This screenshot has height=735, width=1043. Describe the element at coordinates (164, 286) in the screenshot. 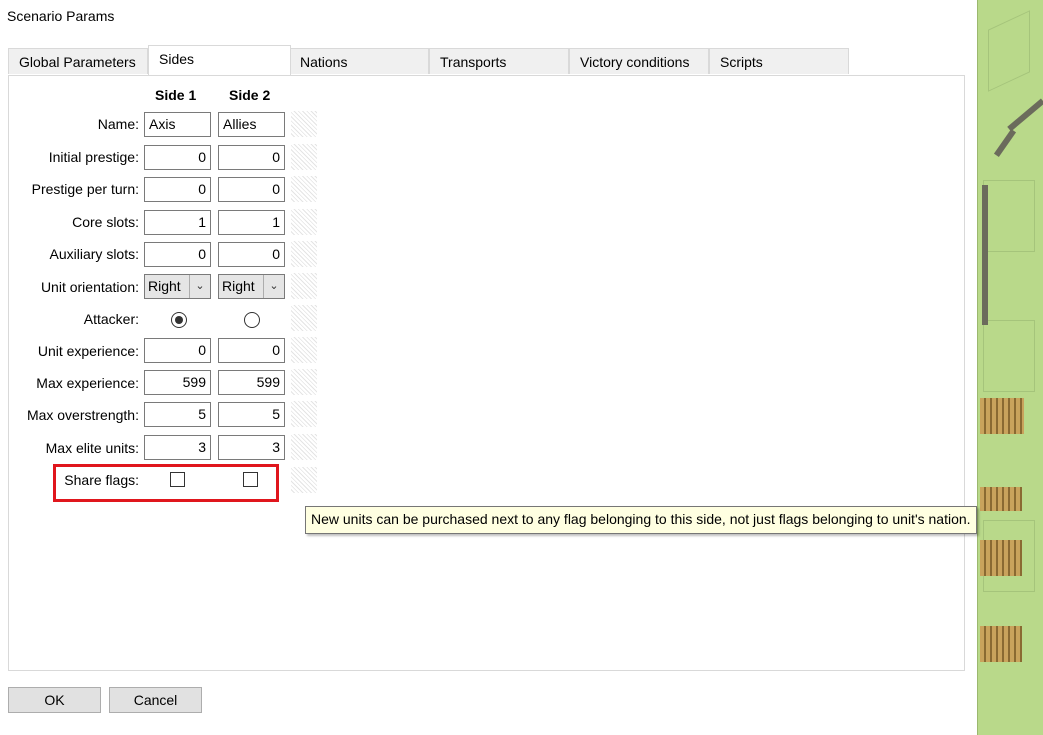

I see `side1-unit-orientation-value: Right` at that location.